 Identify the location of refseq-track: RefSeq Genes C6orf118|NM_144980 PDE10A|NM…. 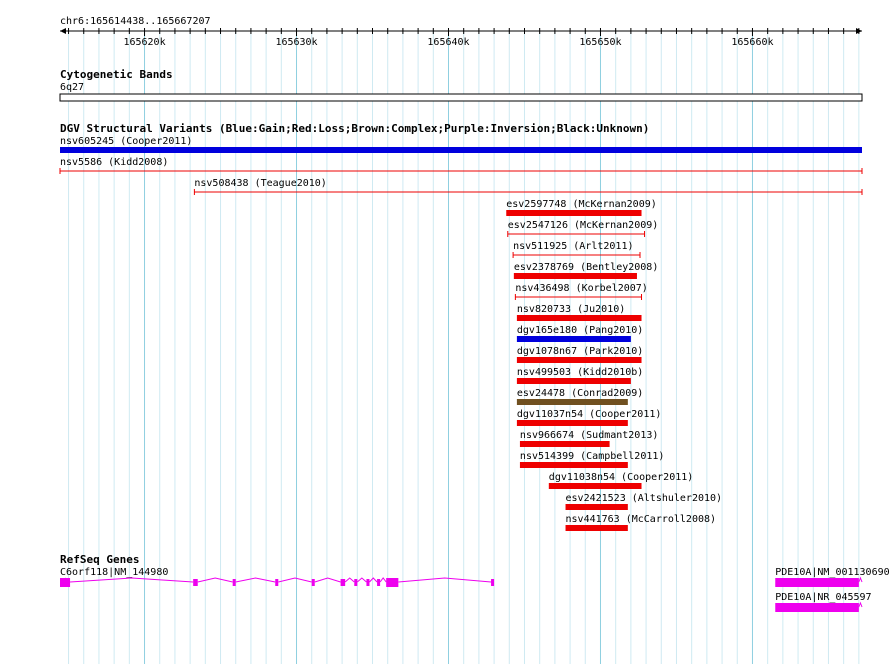
(475, 582).